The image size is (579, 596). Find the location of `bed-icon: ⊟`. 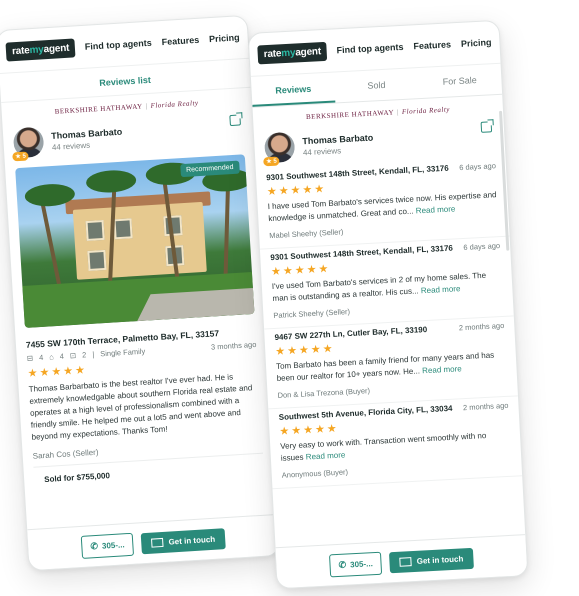

bed-icon: ⊟ is located at coordinates (30, 358).